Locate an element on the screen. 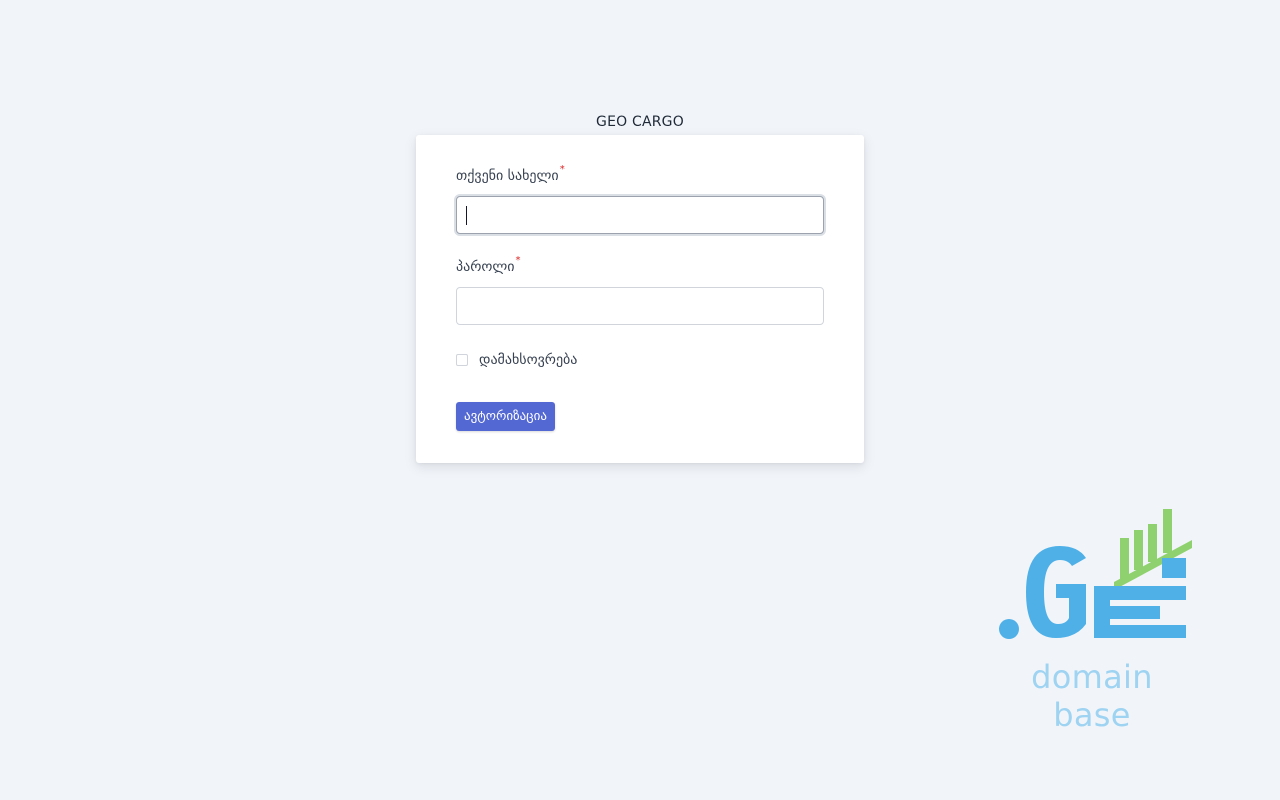  app-title: GEO CARGO is located at coordinates (640, 122).